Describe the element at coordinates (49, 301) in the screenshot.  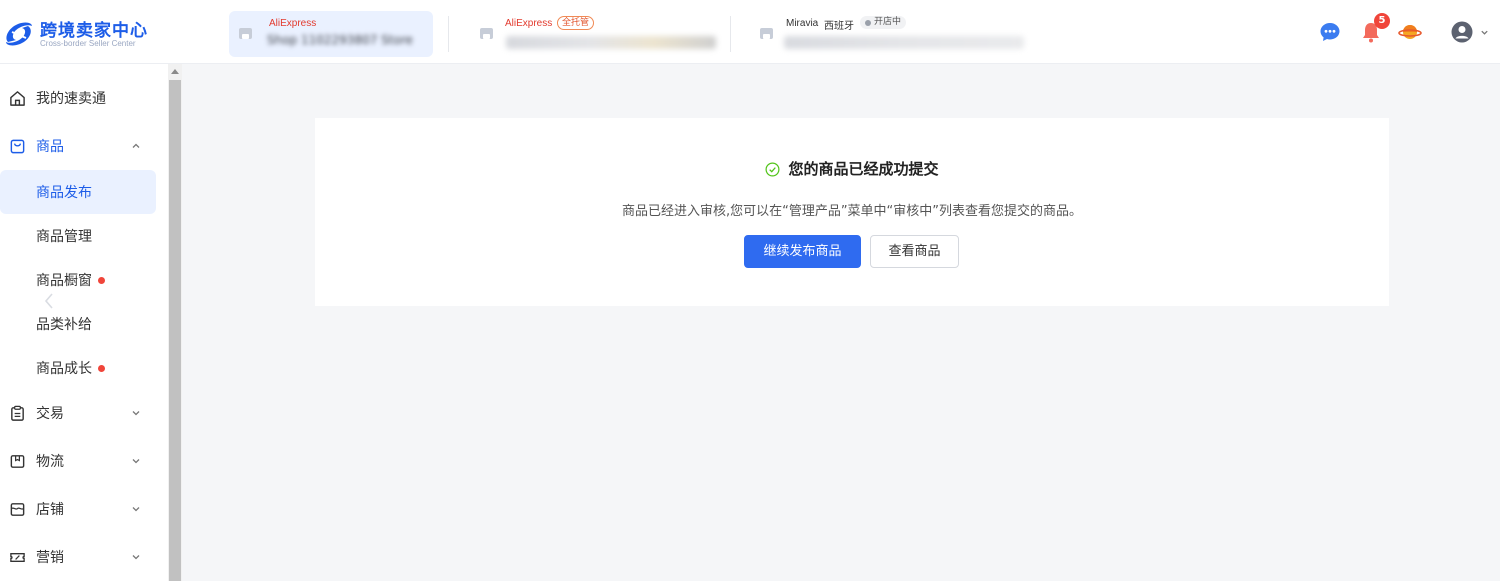
I see `chevron-left-icon` at that location.